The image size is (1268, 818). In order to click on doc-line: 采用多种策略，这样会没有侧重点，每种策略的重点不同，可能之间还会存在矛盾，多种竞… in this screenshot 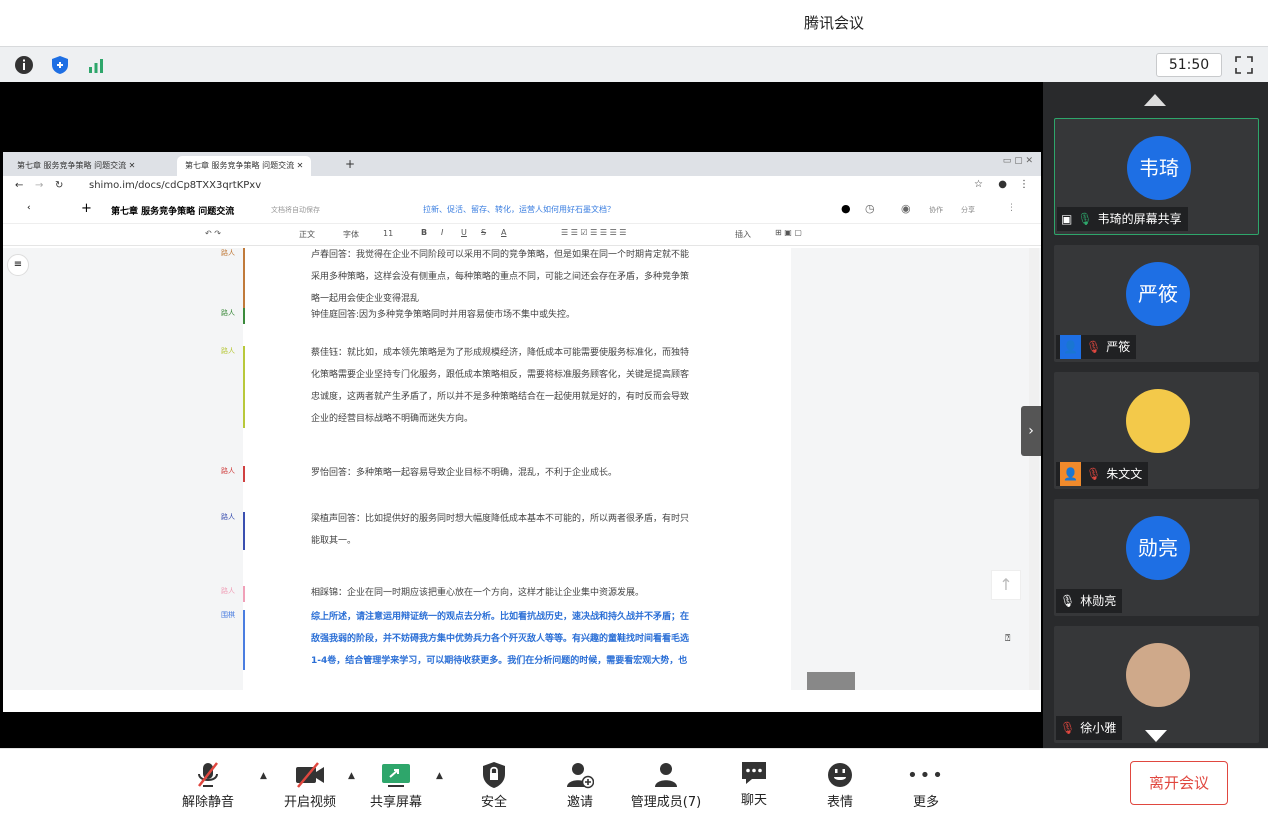, I will do `click(500, 277)`.